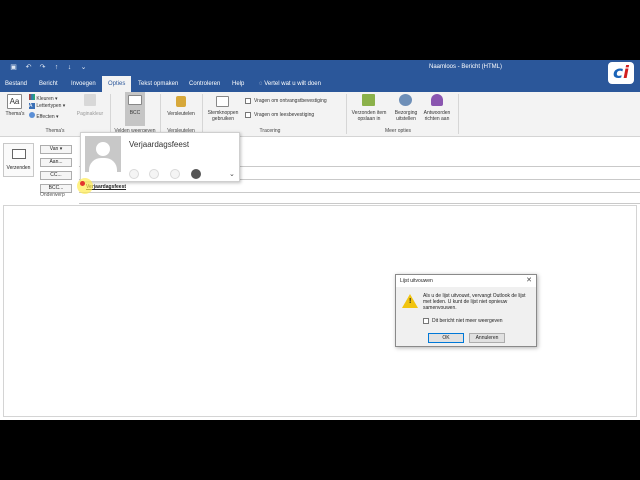 The image size is (640, 480). What do you see at coordinates (369, 116) in the screenshot?
I see `save-sent-label: Verzonden item opslaan in` at bounding box center [369, 116].